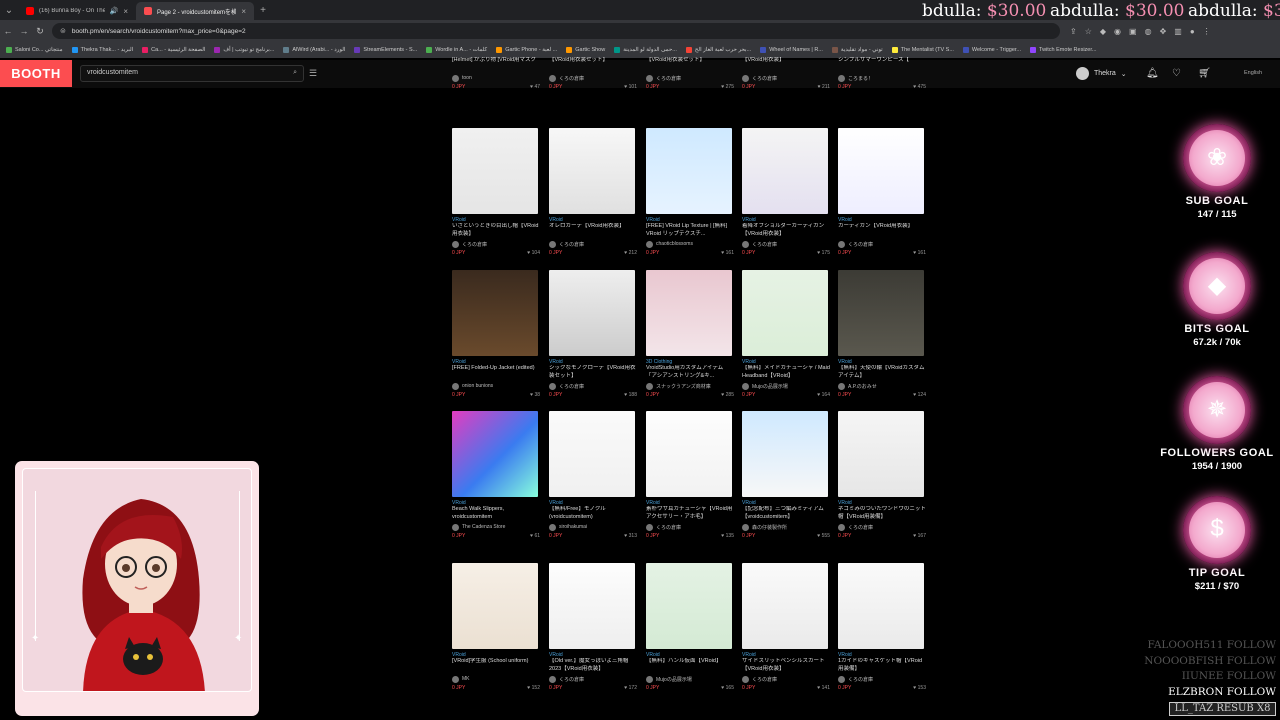 Image resolution: width=1280 pixels, height=720 pixels. What do you see at coordinates (483, 527) in the screenshot?
I see `shop-name: The Cadenza Store` at bounding box center [483, 527].